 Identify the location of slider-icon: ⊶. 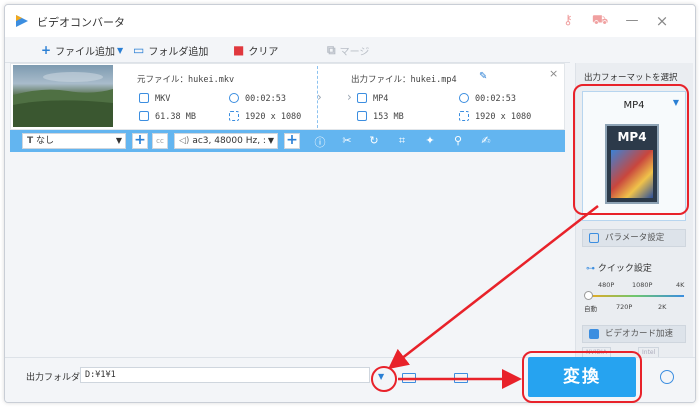
(590, 269).